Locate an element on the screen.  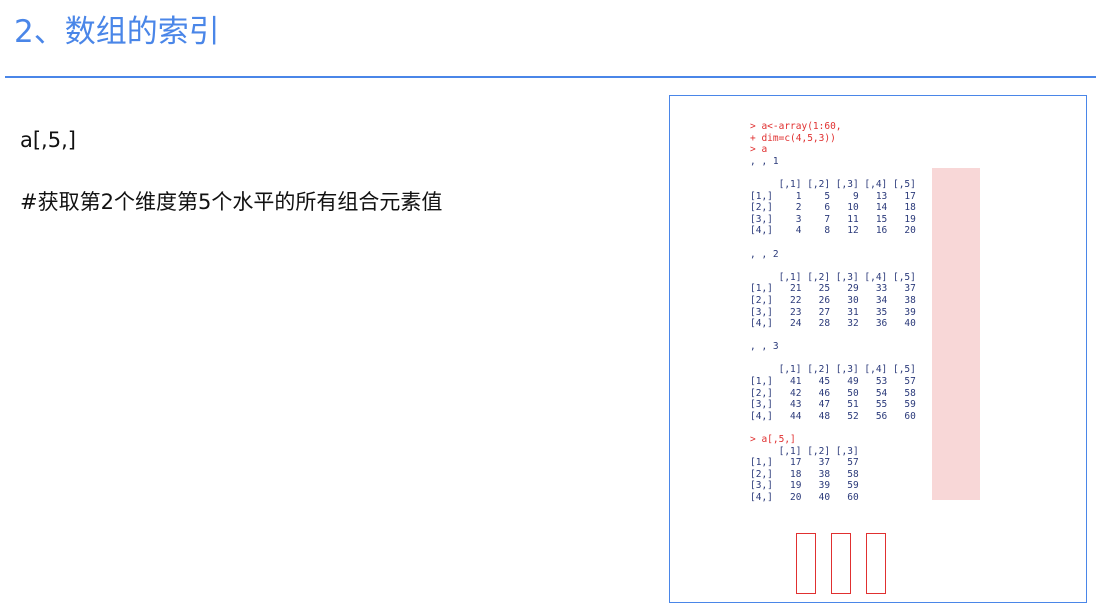
console-output-line: [4,] 24 28 32 36 40 is located at coordinates (833, 324).